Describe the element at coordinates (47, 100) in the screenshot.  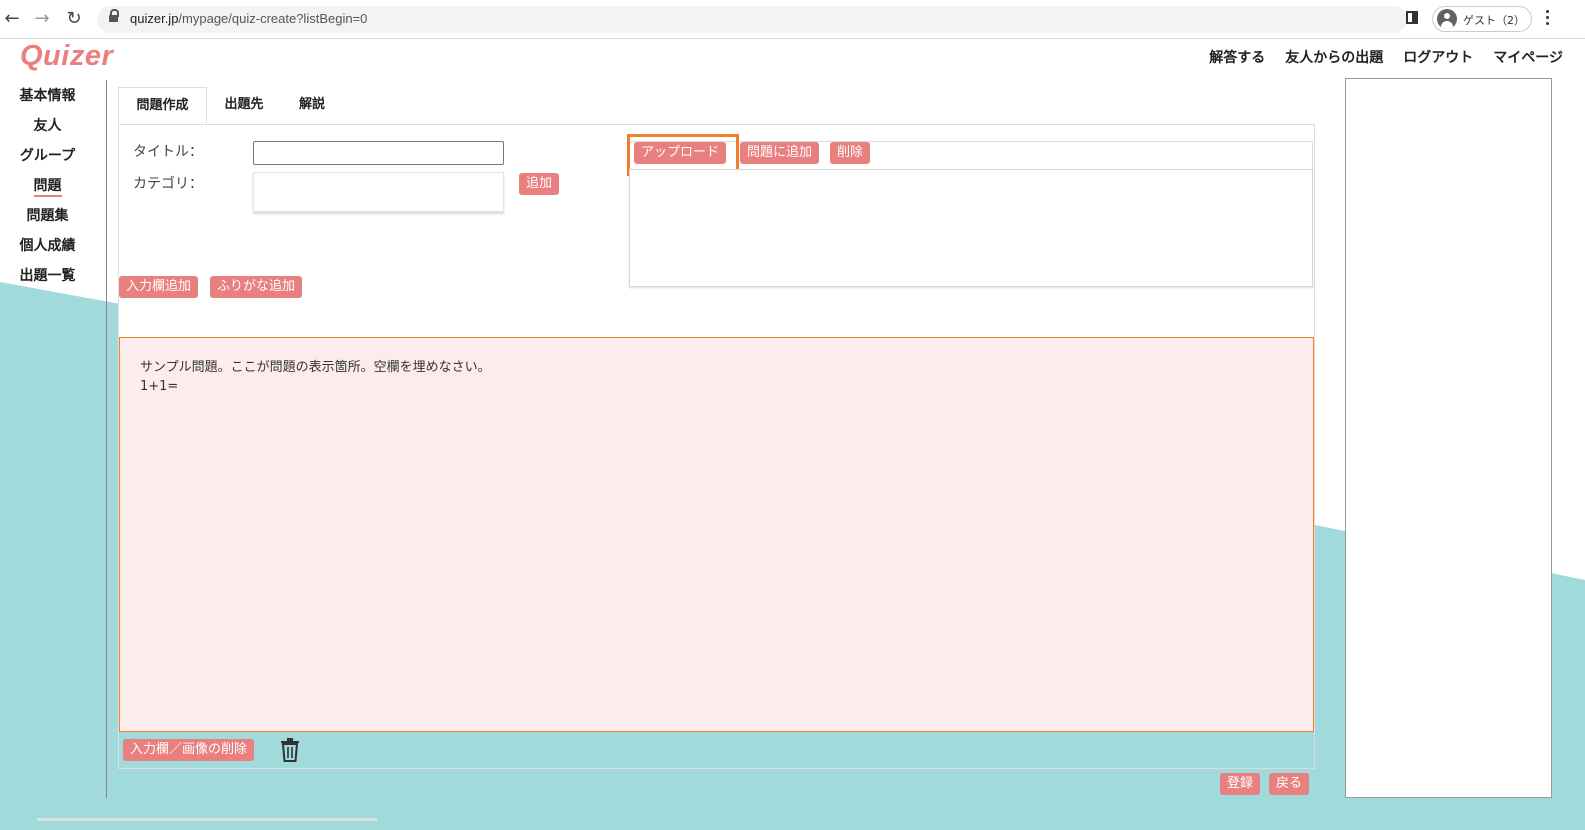
I see `sidebar-item-basic-info: 基本情報` at that location.